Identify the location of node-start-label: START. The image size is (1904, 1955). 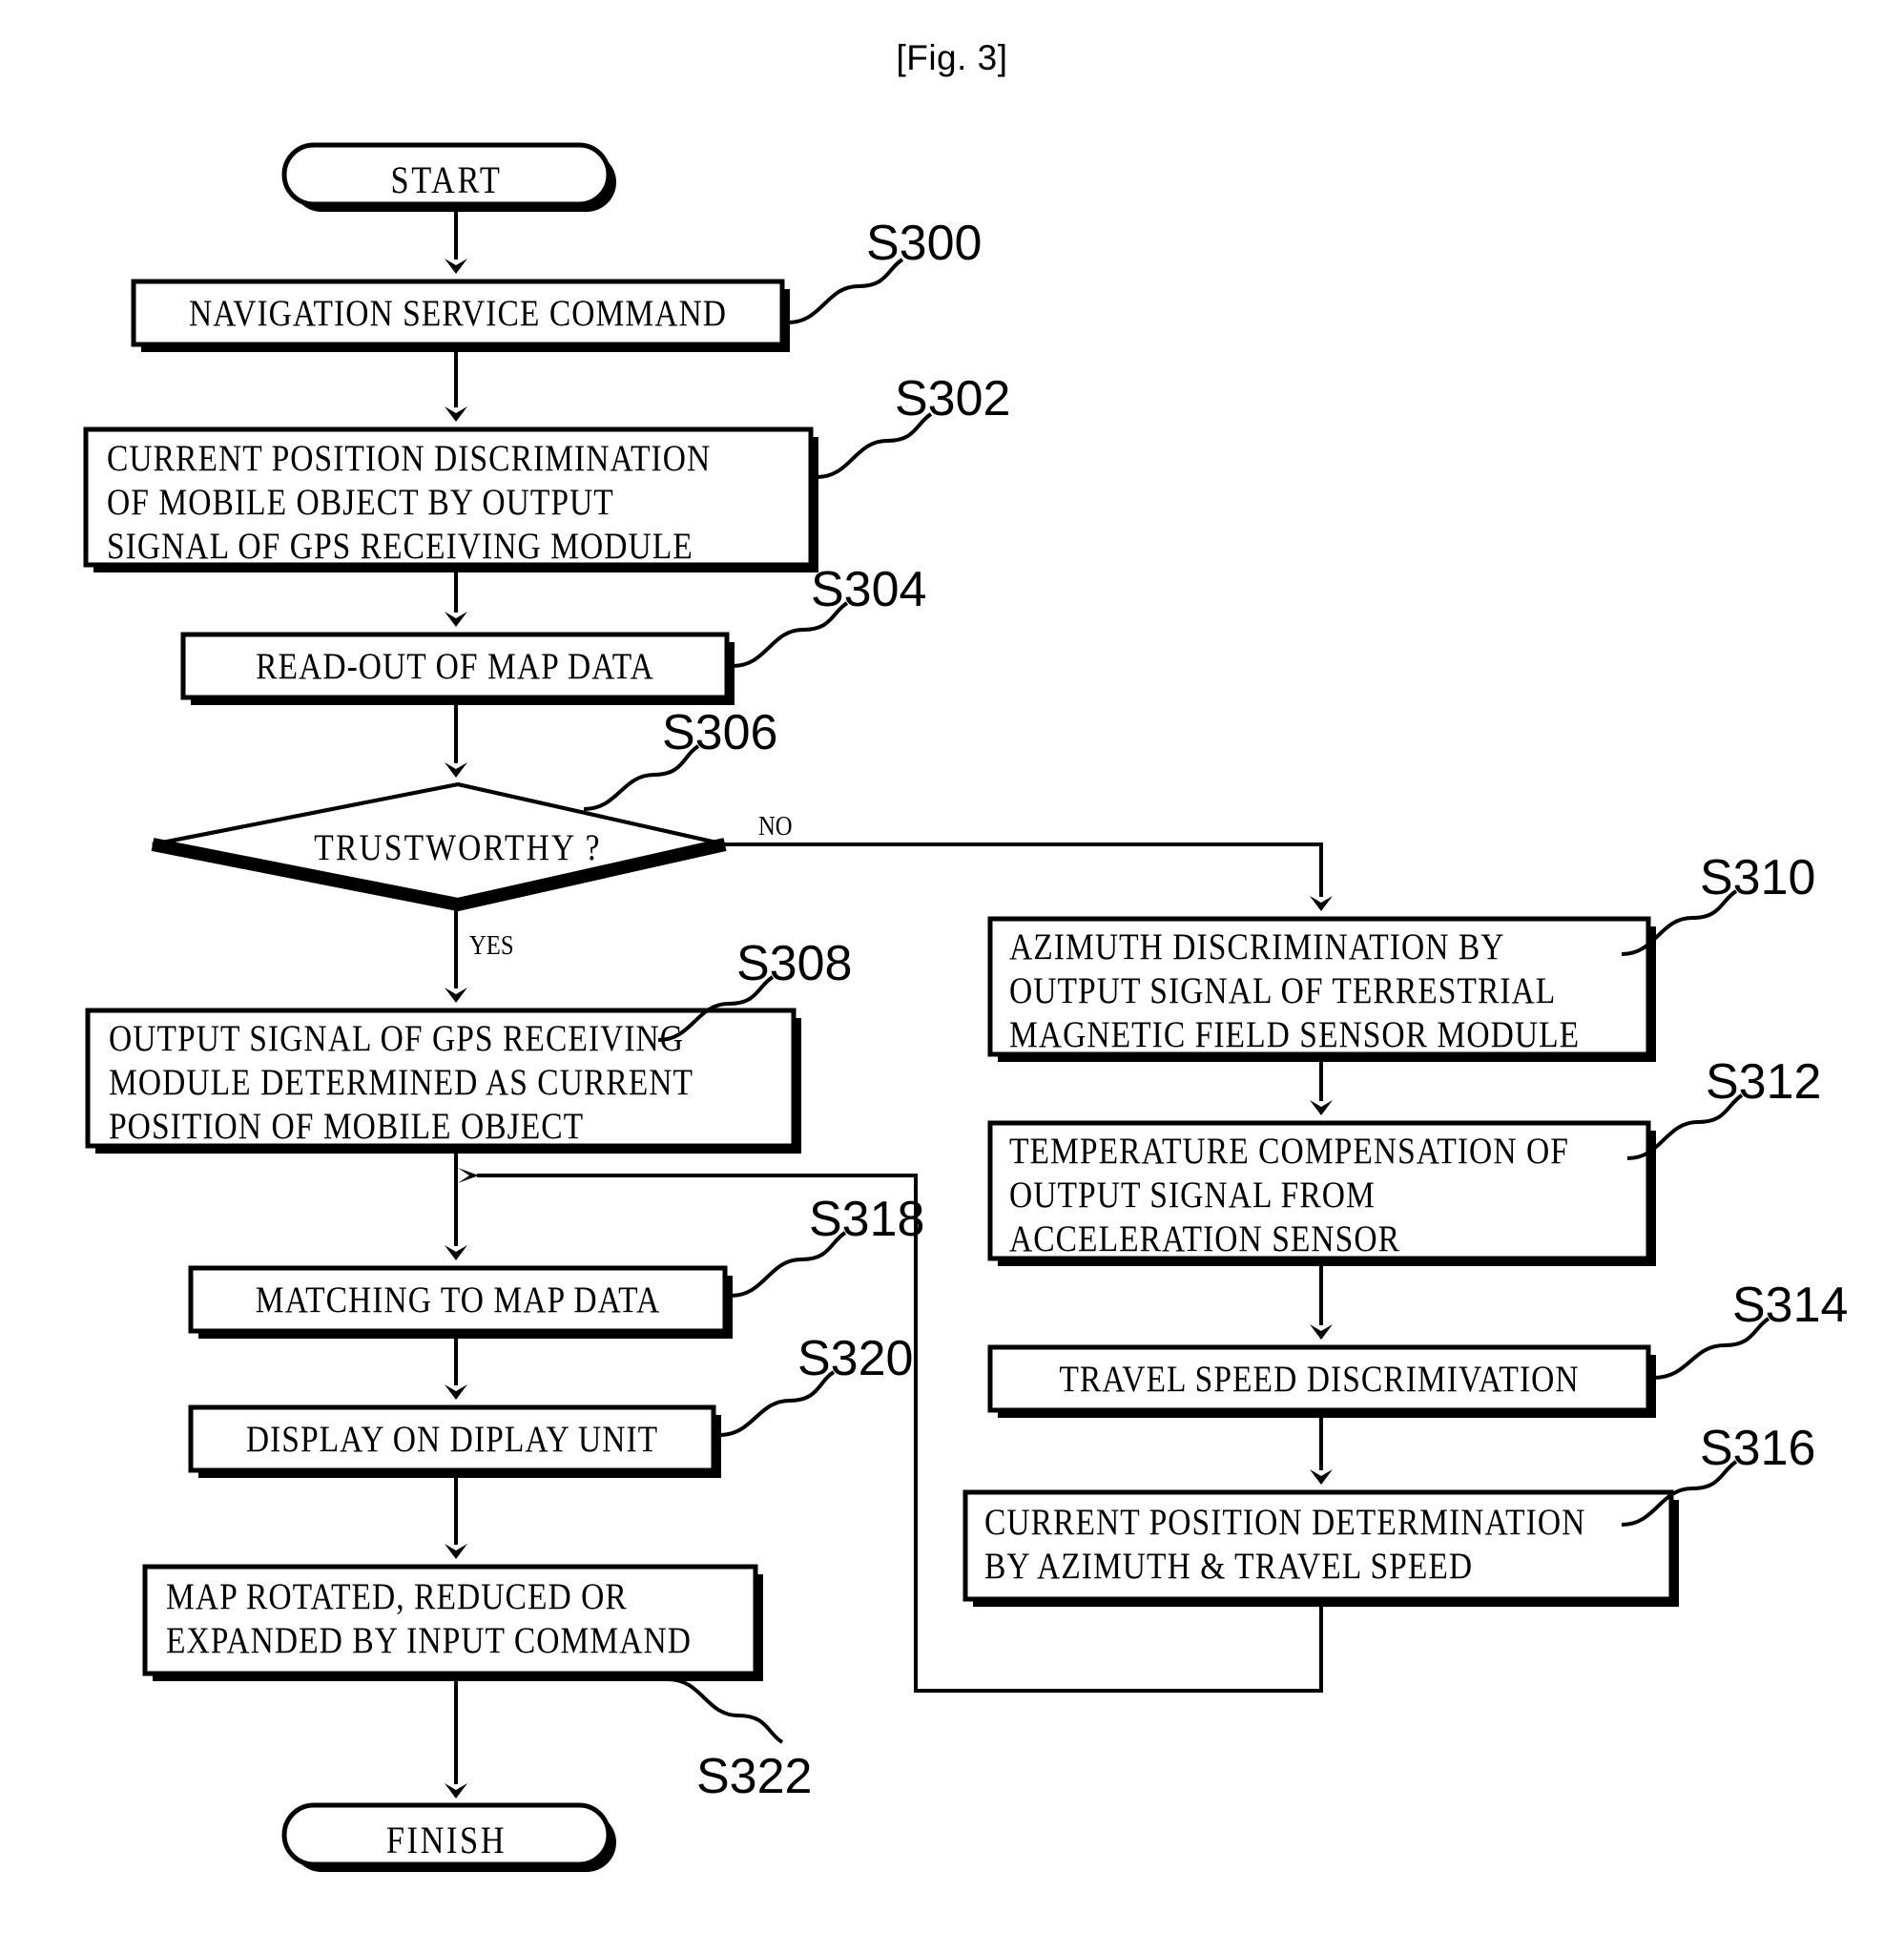
(446, 180).